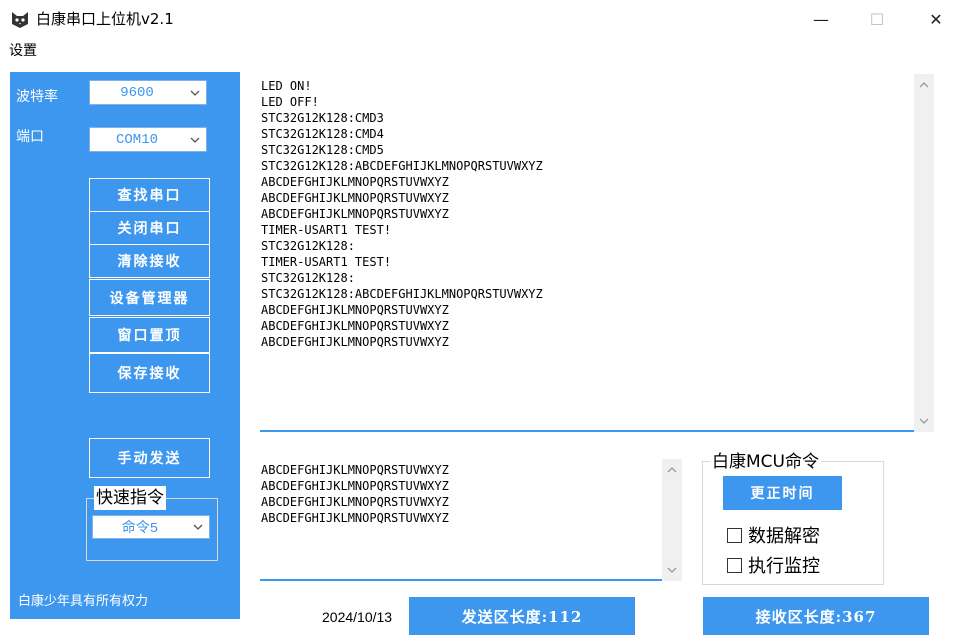 The width and height of the screenshot is (967, 641). Describe the element at coordinates (136, 139) in the screenshot. I see `port-value: COM10` at that location.